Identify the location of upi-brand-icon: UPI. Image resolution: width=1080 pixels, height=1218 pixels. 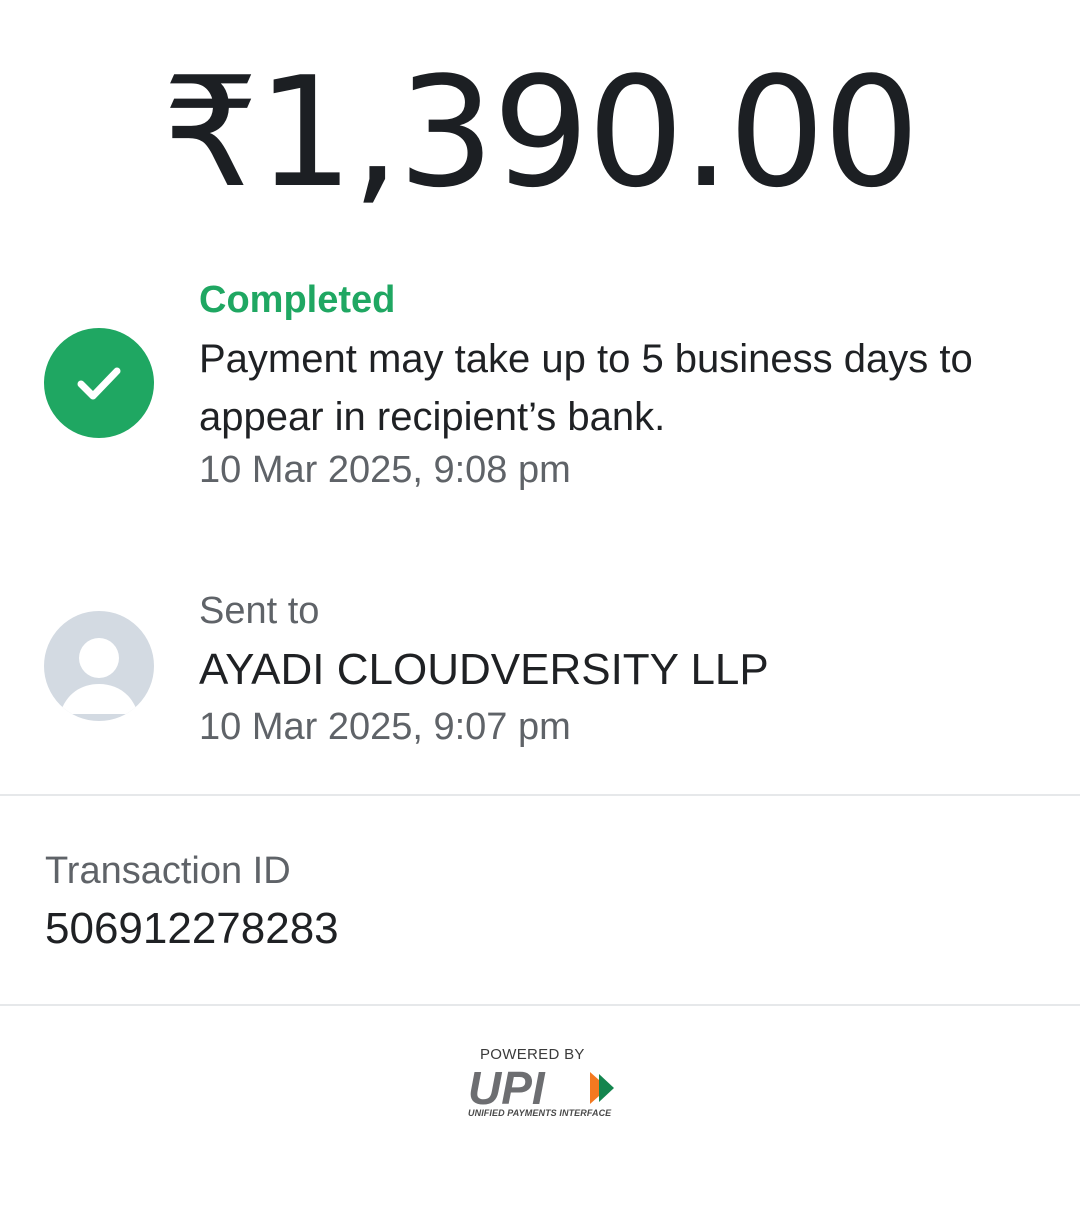
(541, 1087).